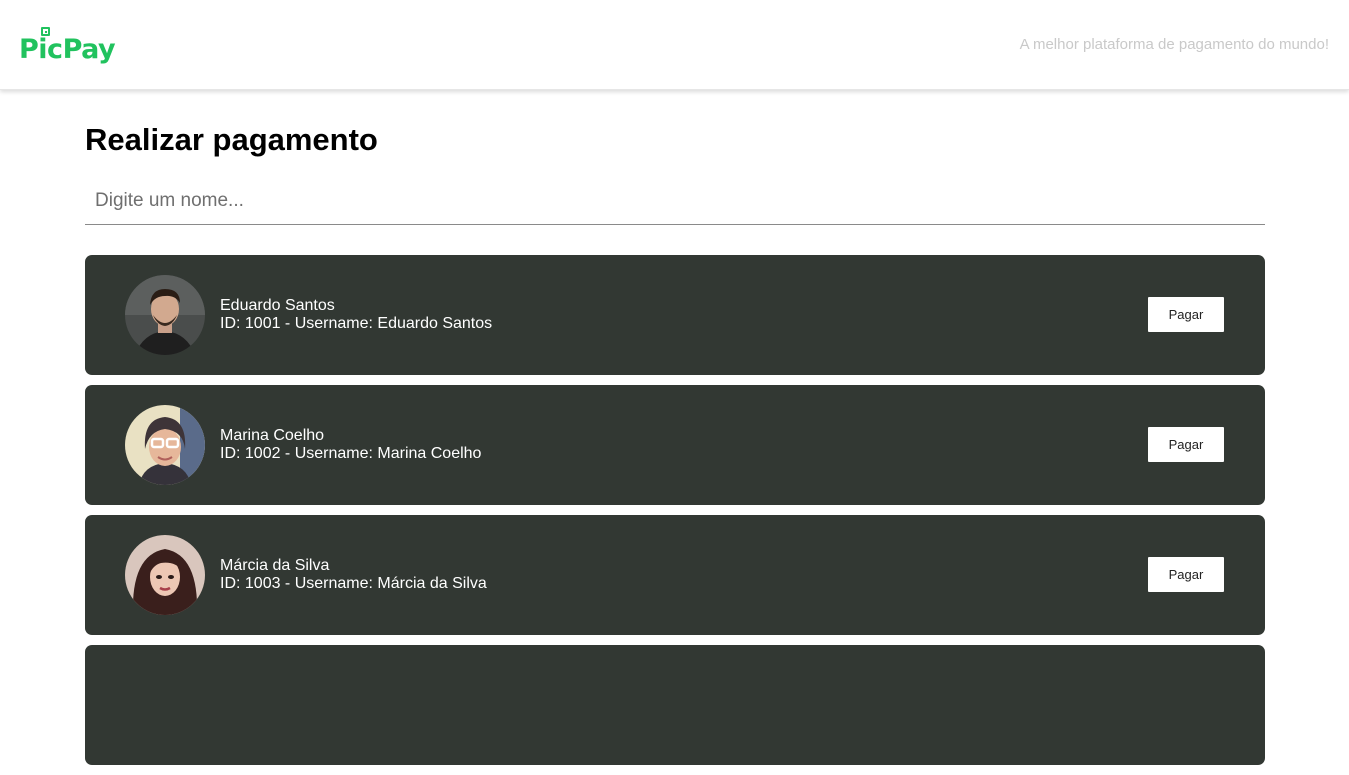 This screenshot has width=1349, height=775. Describe the element at coordinates (41, 49) in the screenshot. I see `logo-text-pic: Pic` at that location.